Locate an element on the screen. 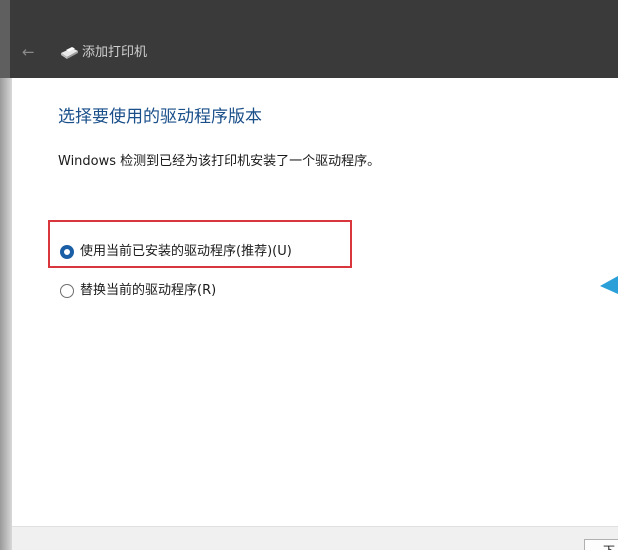 This screenshot has width=618, height=550. arrow-annotation-icon is located at coordinates (609, 285).